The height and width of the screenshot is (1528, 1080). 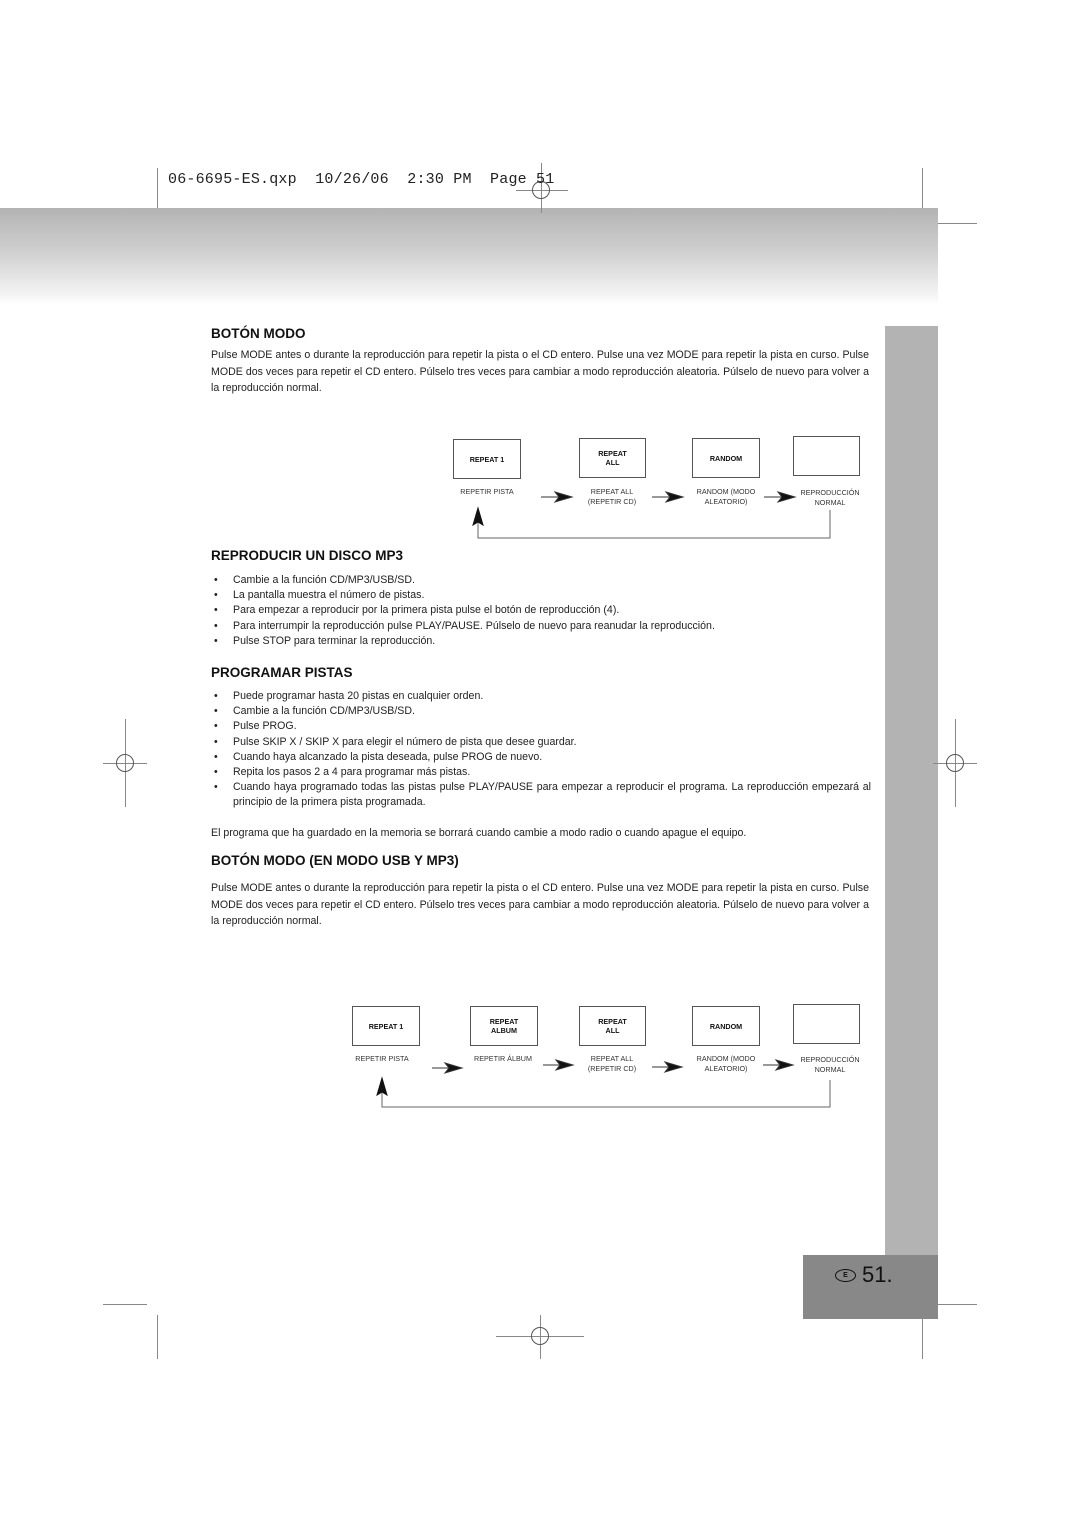 What do you see at coordinates (541, 595) in the screenshot?
I see `list-item: La pantalla muestra el número de pistas.` at bounding box center [541, 595].